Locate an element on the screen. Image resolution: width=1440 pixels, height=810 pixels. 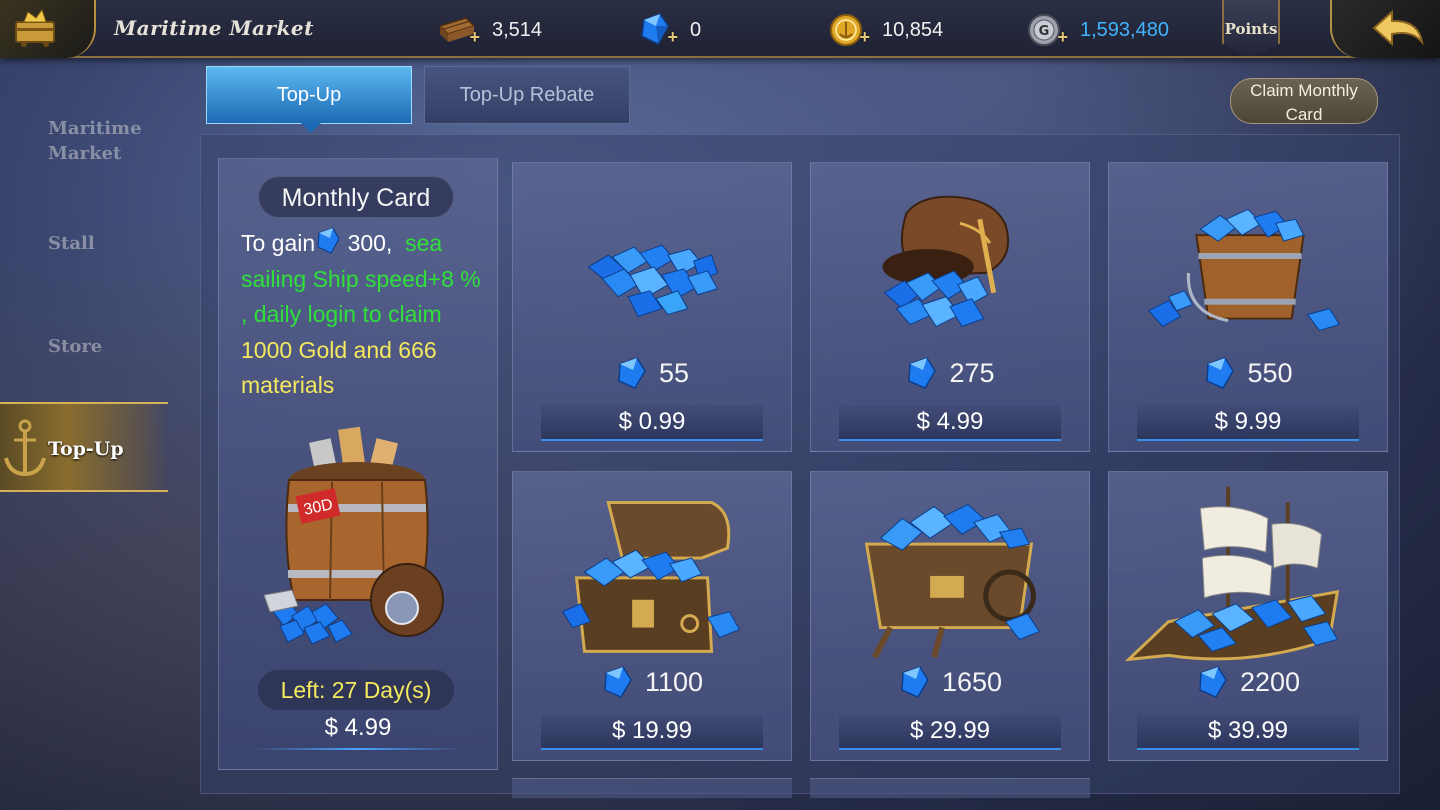
silver-coin-icon: G + is located at coordinates (1047, 30).